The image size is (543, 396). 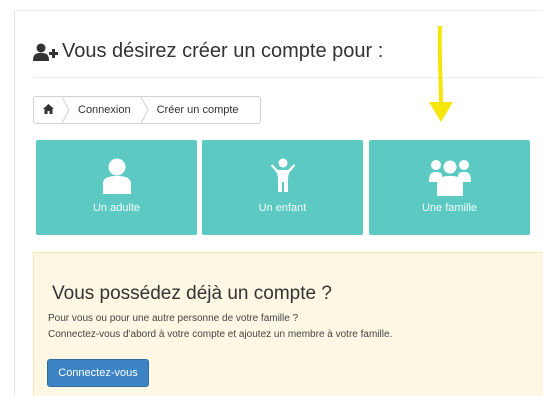 What do you see at coordinates (45, 52) in the screenshot?
I see `user-plus-icon` at bounding box center [45, 52].